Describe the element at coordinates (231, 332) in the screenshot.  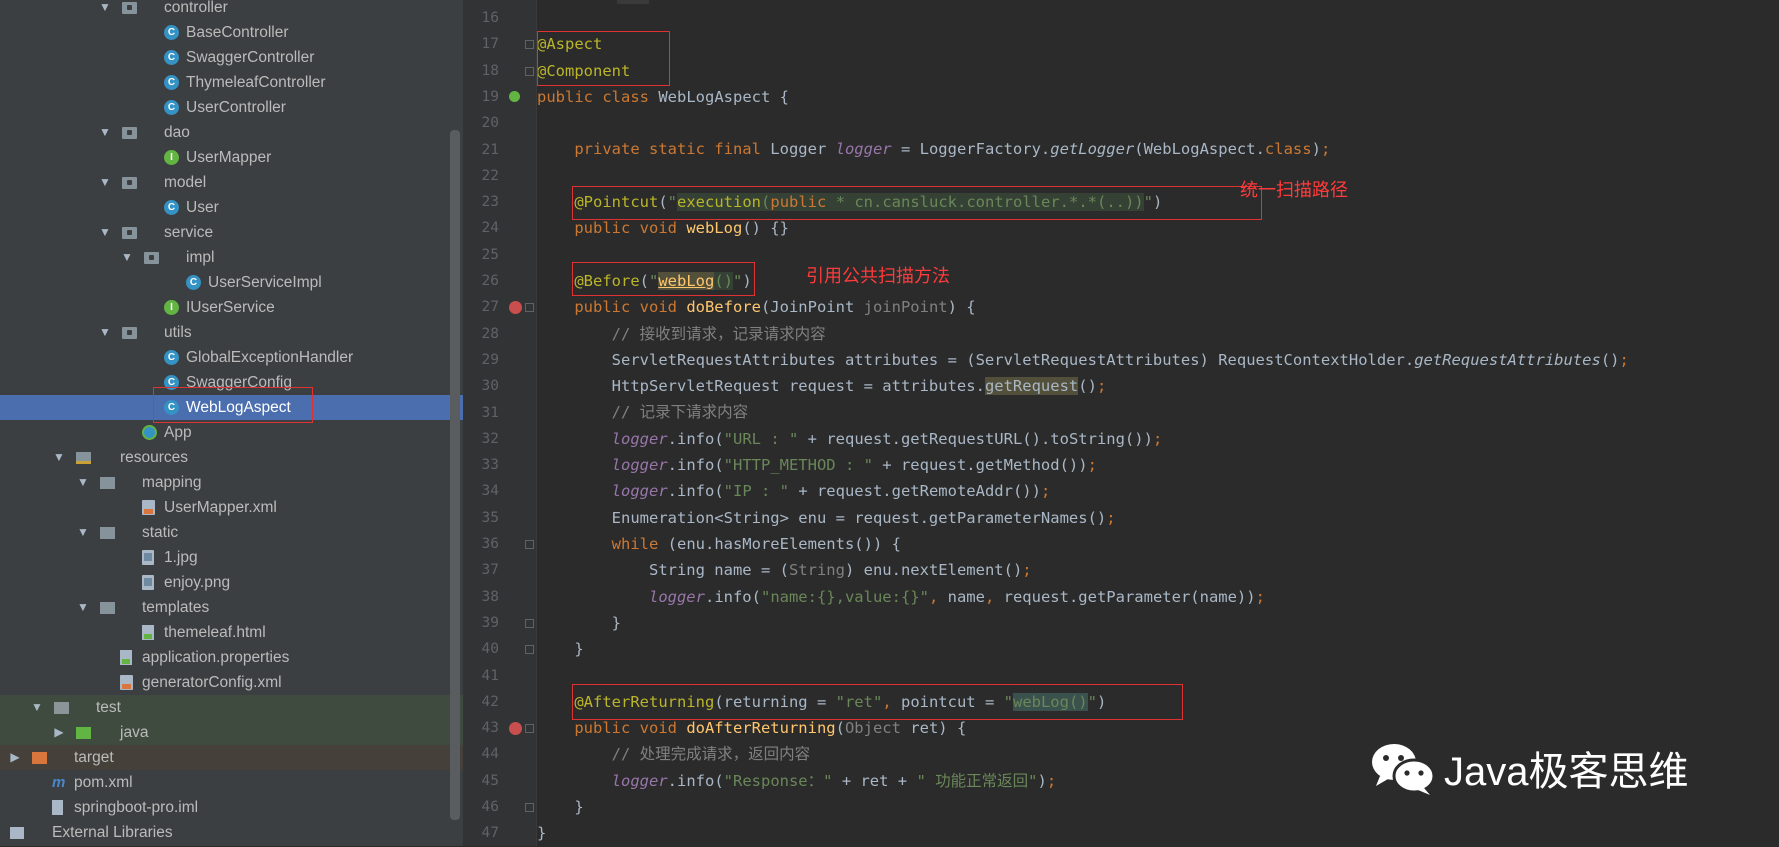
I see `tree-item-utils: ▼ utils` at that location.